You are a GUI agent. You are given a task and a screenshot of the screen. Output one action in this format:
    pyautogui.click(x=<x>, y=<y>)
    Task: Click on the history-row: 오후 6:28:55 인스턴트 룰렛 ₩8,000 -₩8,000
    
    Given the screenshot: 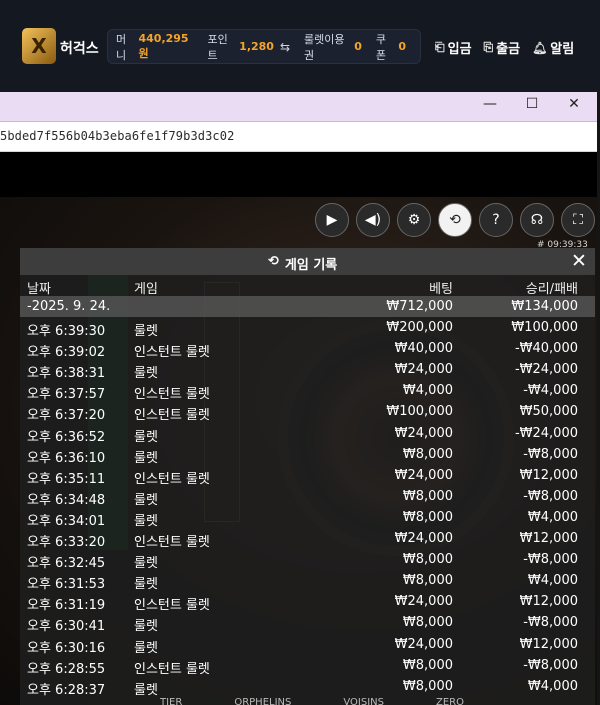 What is the action you would take?
    pyautogui.click(x=307, y=666)
    